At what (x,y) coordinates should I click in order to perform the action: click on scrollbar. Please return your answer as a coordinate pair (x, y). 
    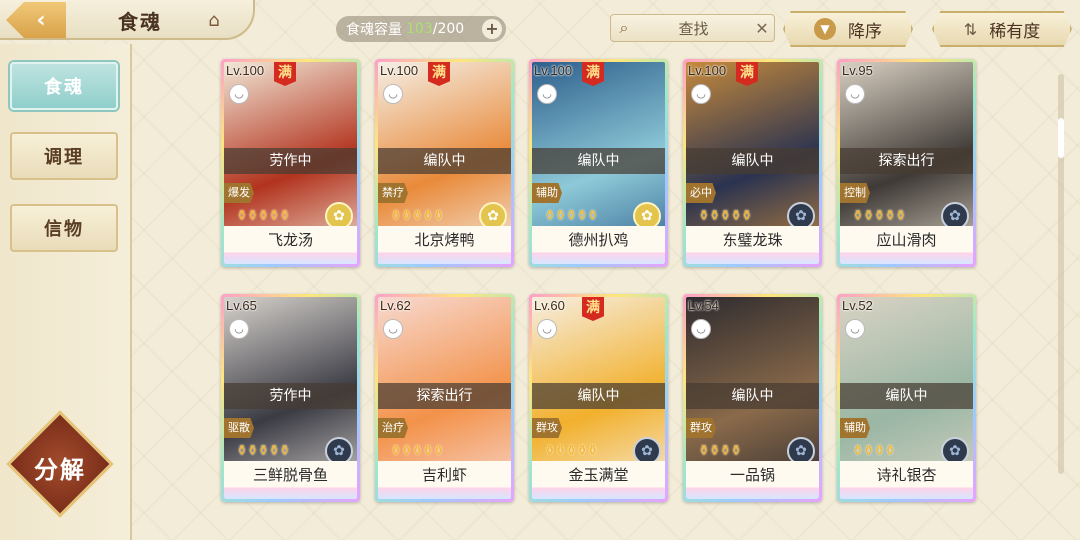
    Looking at the image, I should click on (1061, 274).